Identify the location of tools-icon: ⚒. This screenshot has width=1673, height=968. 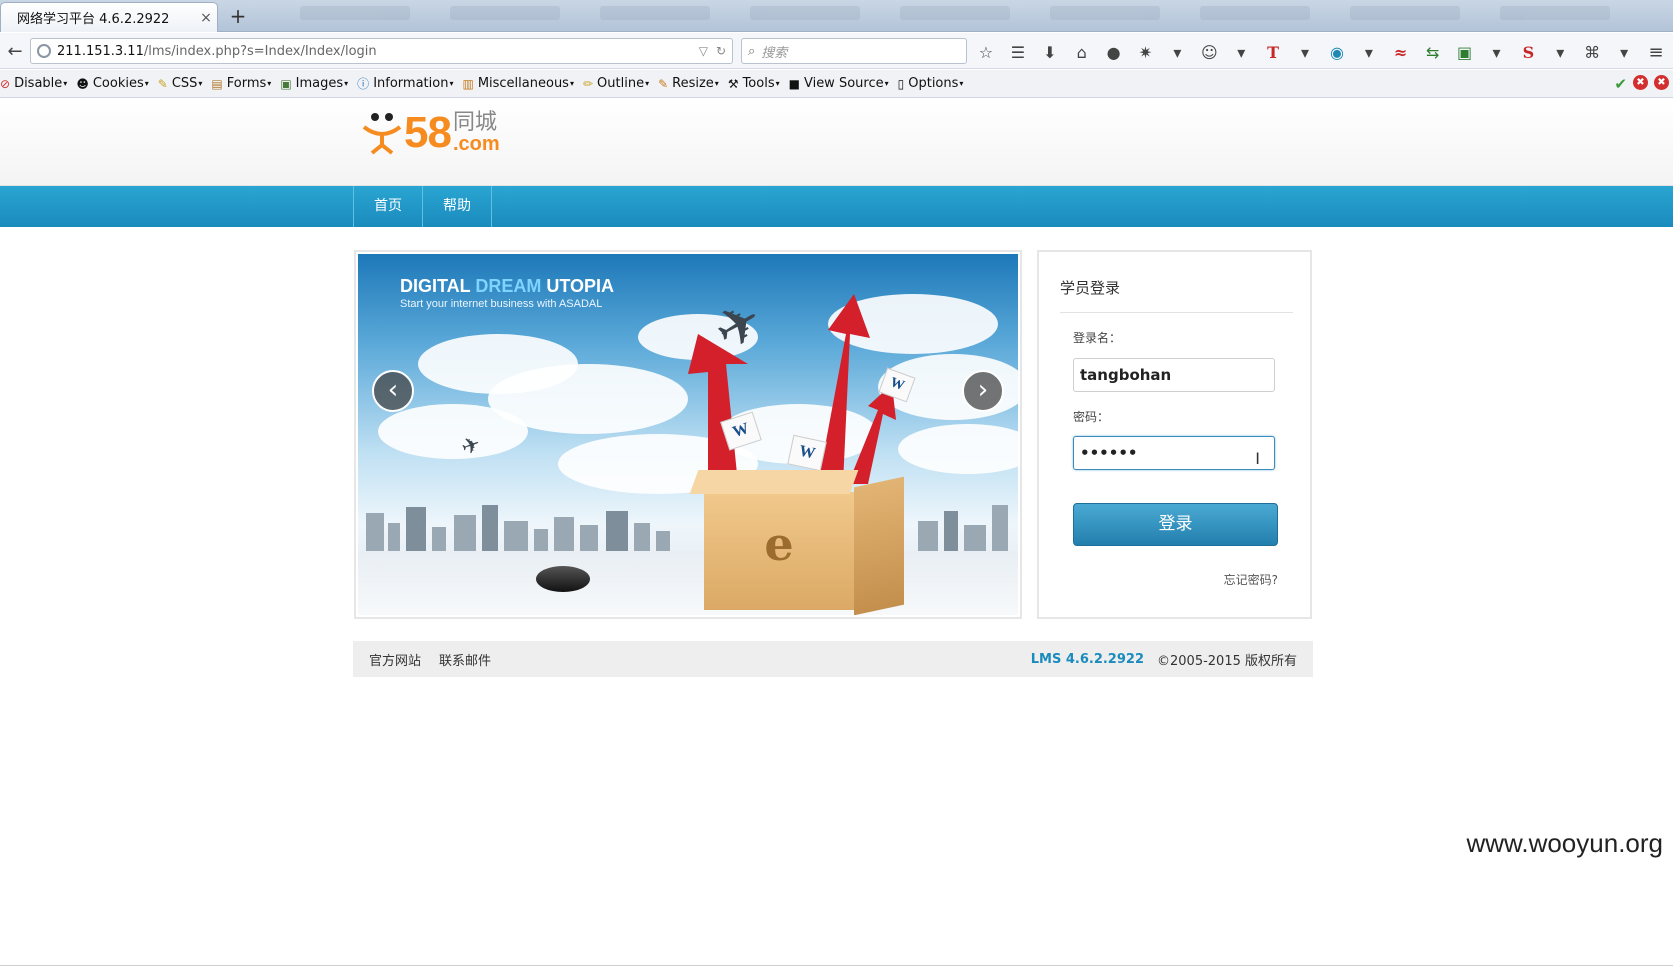
(733, 83).